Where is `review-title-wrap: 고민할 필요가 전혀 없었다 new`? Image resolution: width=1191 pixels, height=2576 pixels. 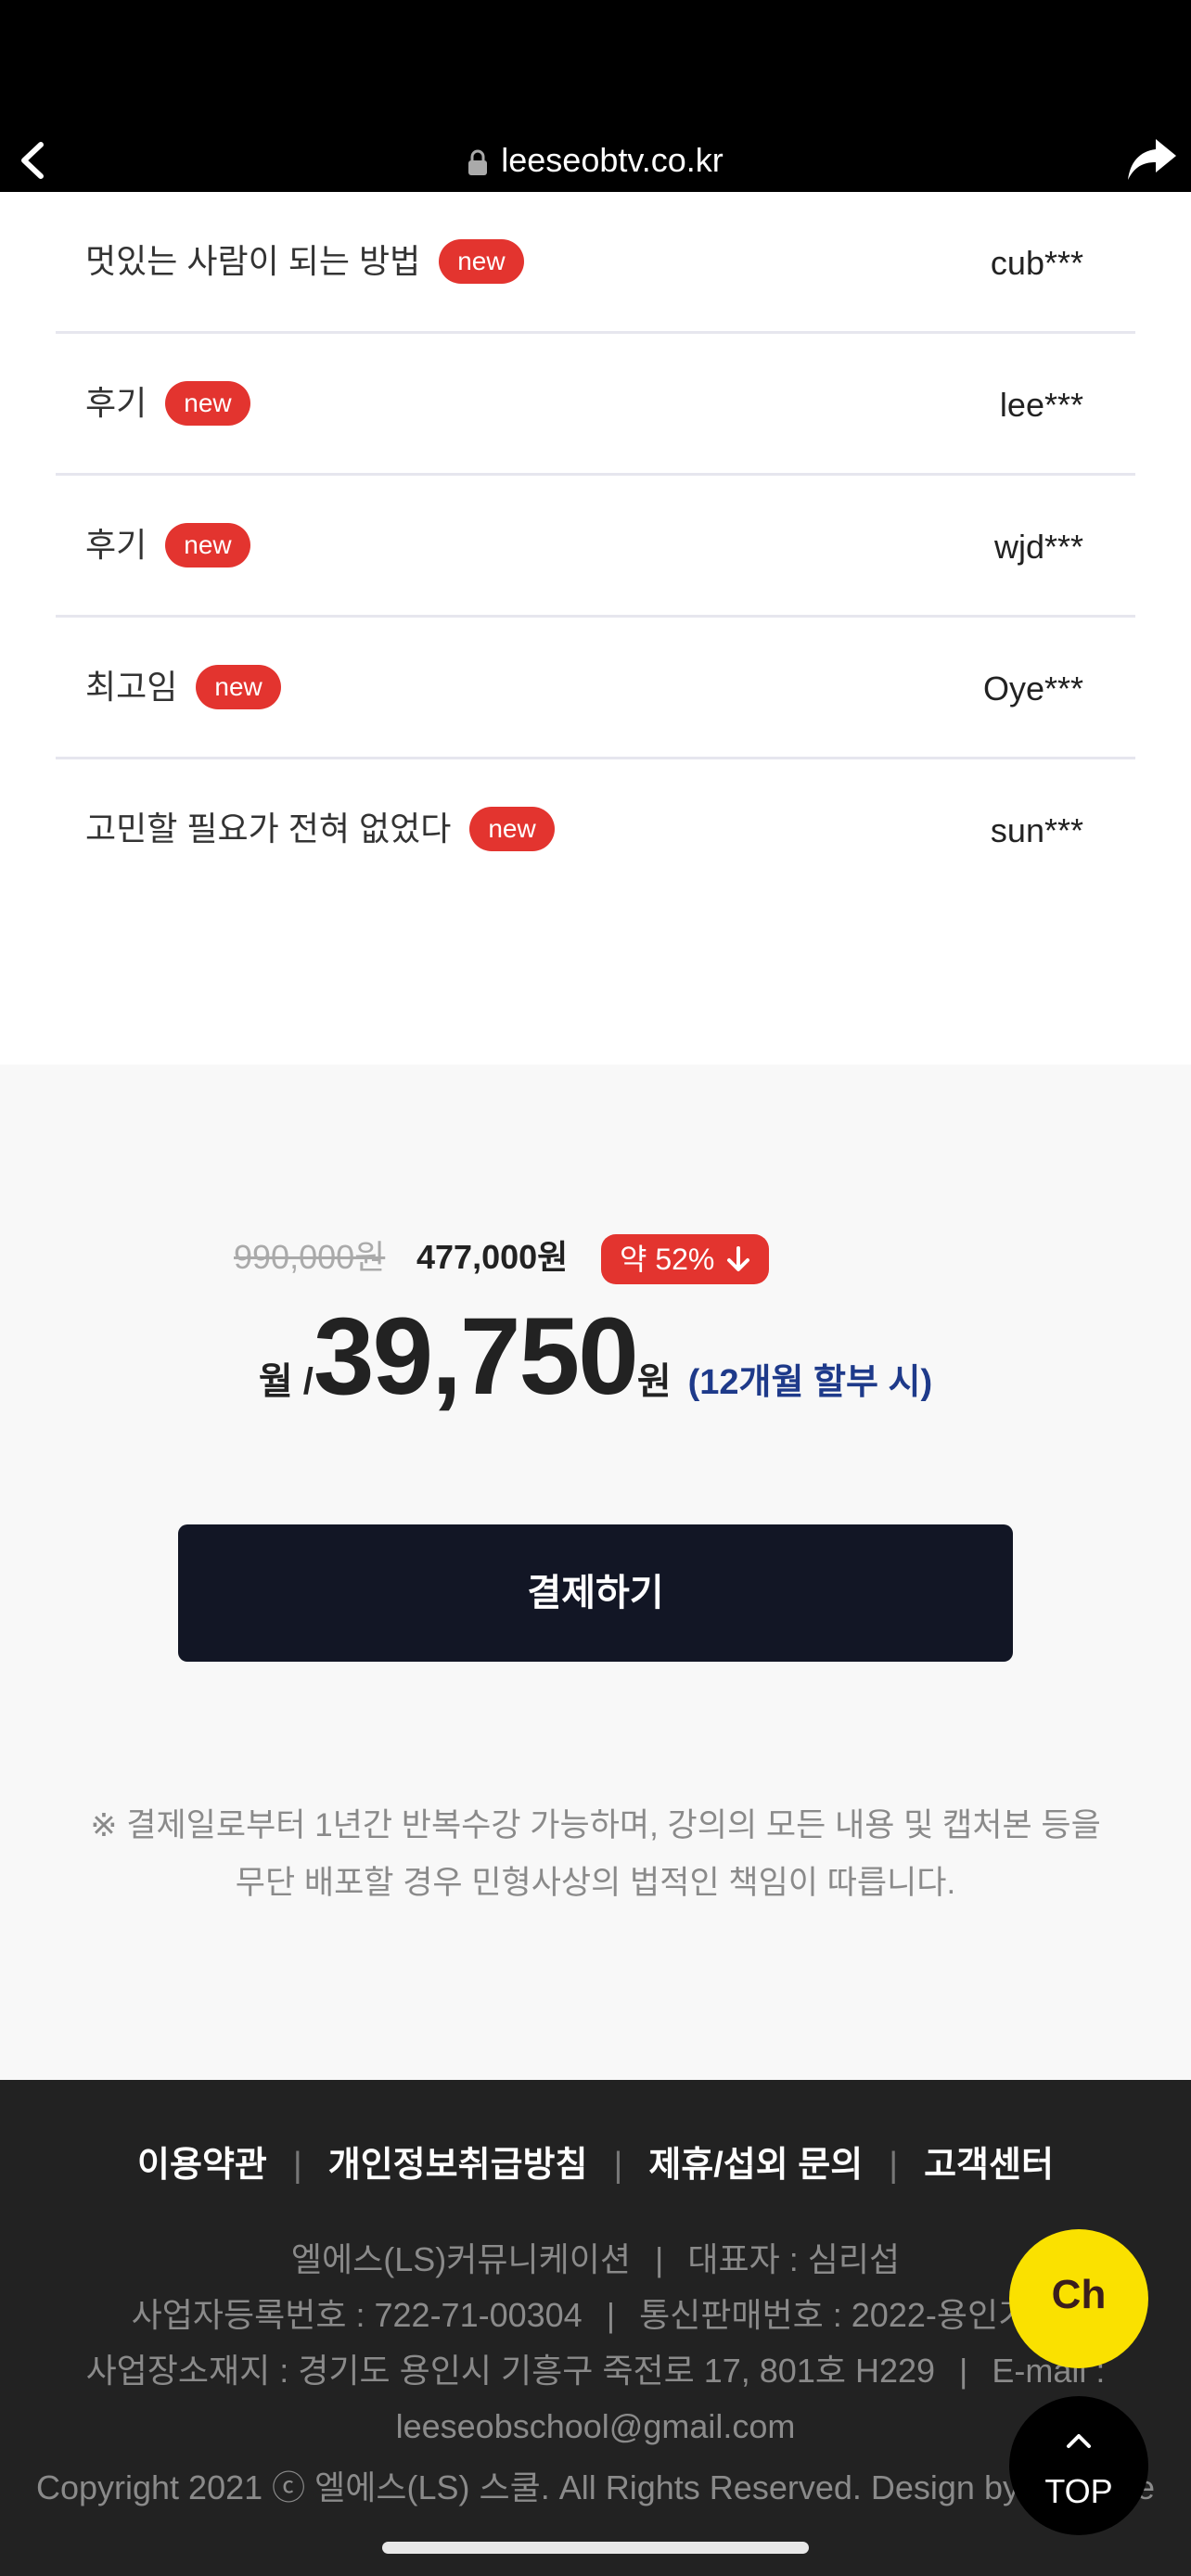 review-title-wrap: 고민할 필요가 전혀 없었다 new is located at coordinates (320, 829).